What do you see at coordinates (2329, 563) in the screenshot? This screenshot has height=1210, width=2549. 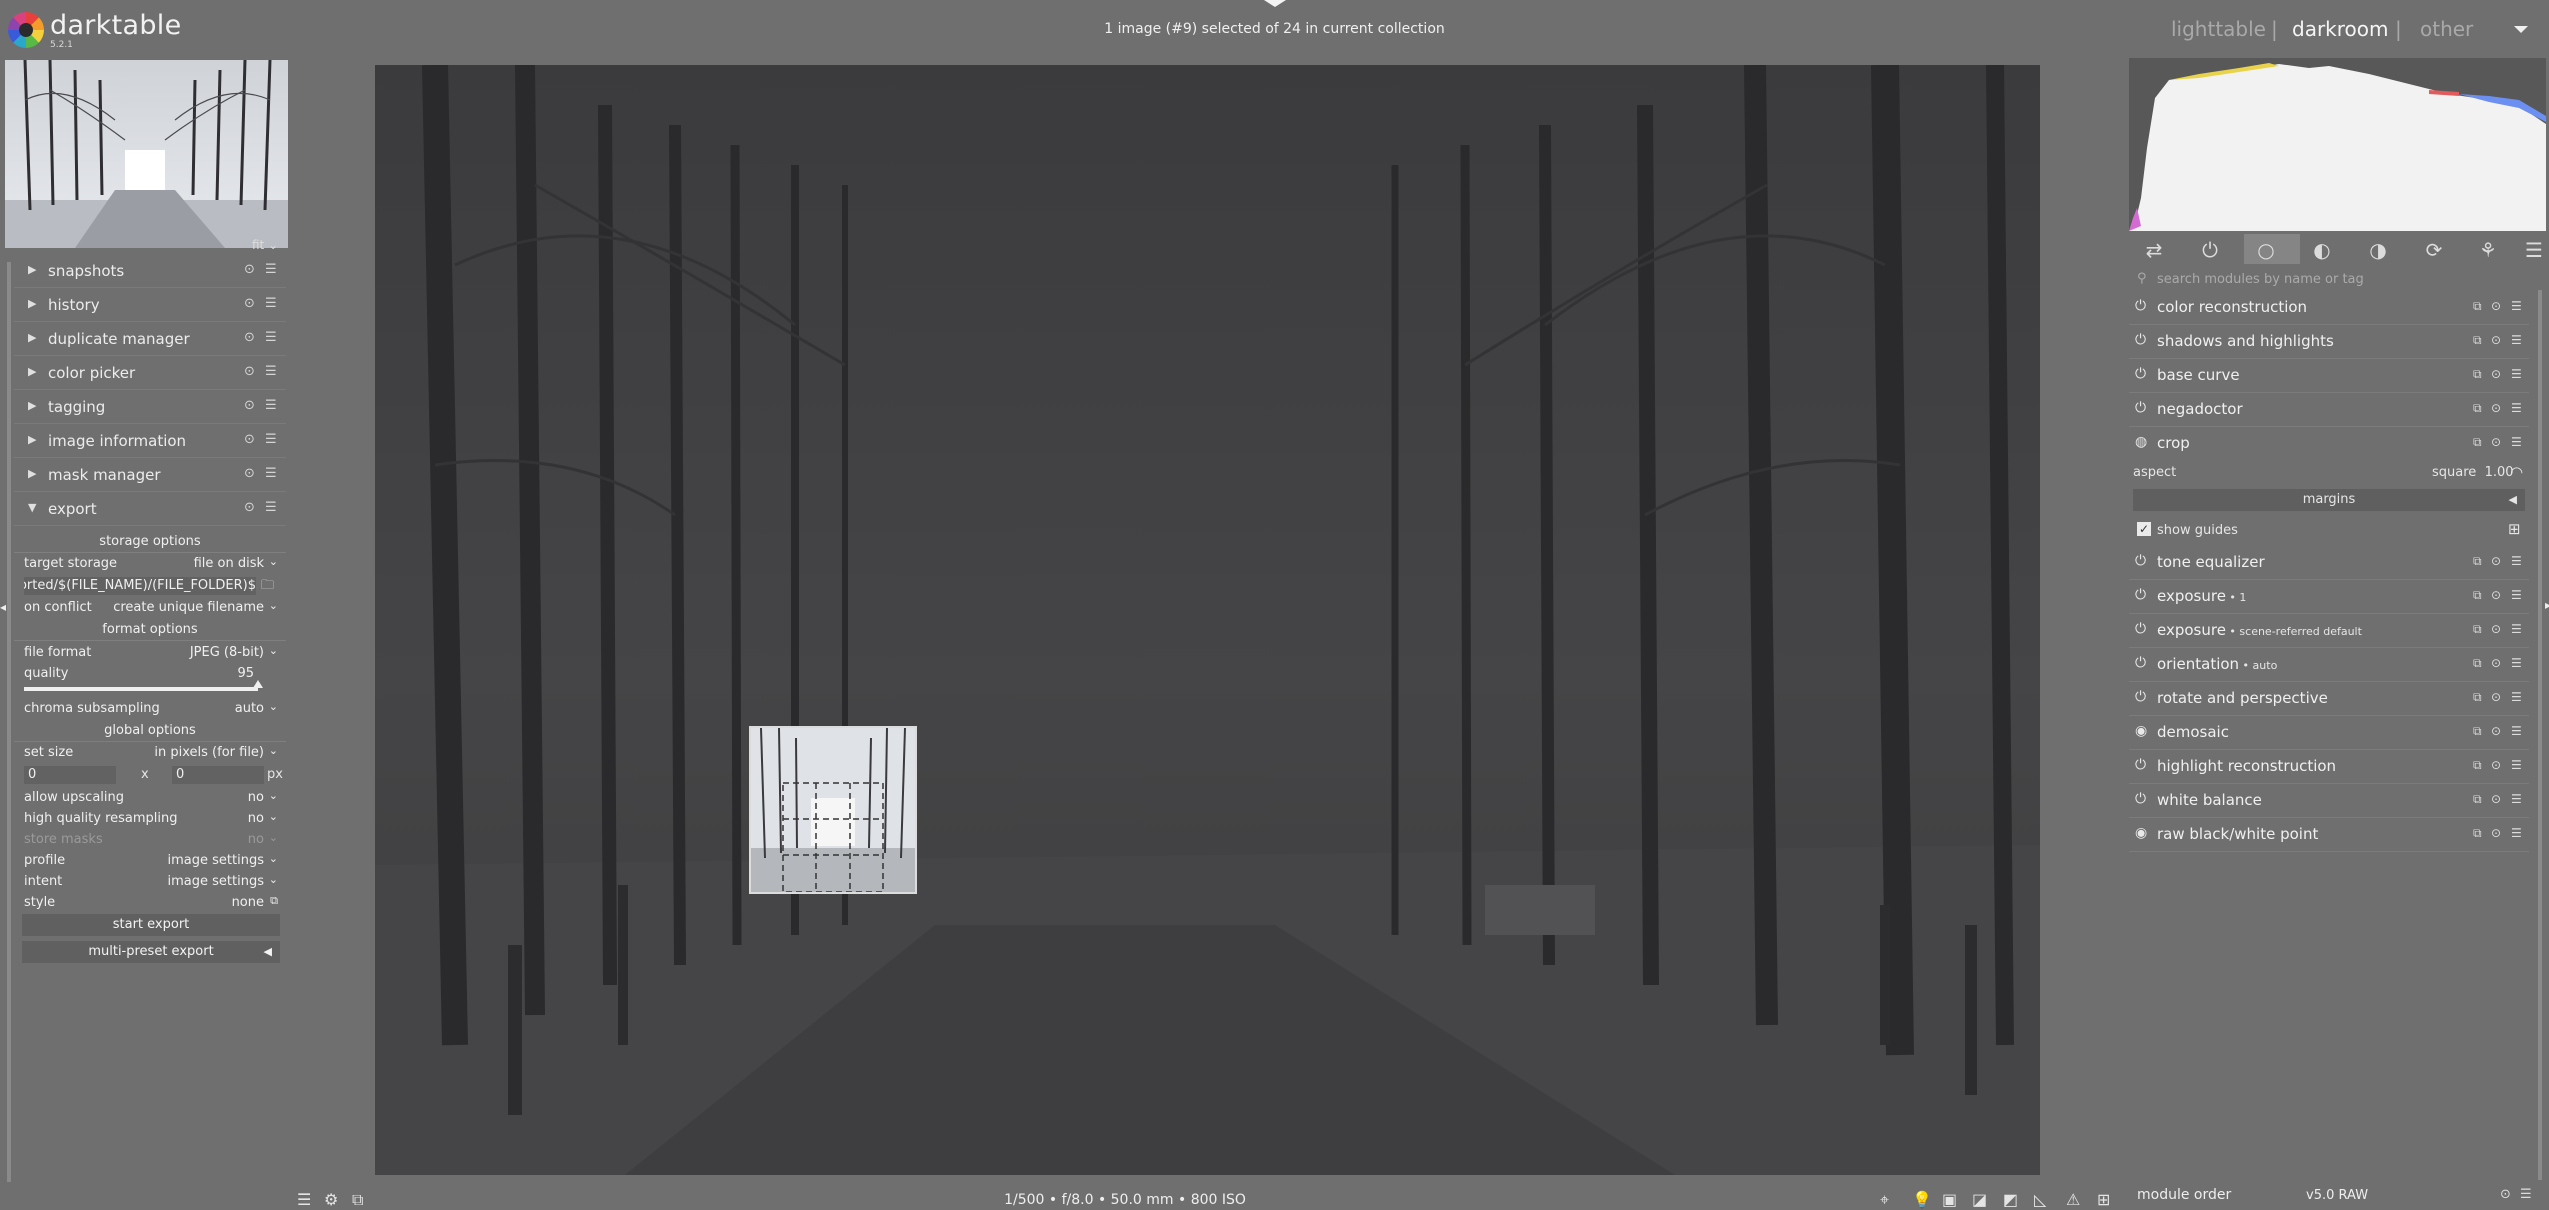 I see `module-tone-equalizer: ⏻ tone equalizer ⧉ ⊙ ☰` at bounding box center [2329, 563].